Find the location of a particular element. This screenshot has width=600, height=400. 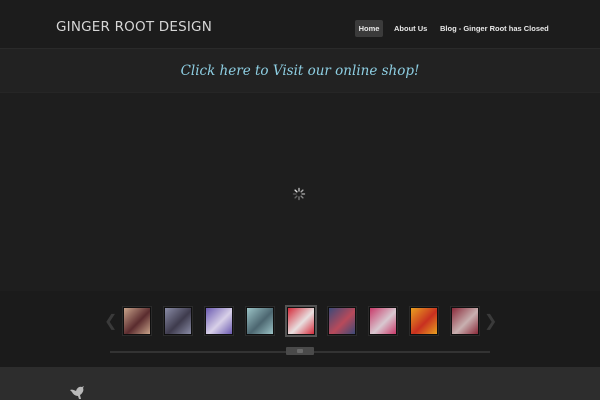

bird-icon is located at coordinates (77, 392).